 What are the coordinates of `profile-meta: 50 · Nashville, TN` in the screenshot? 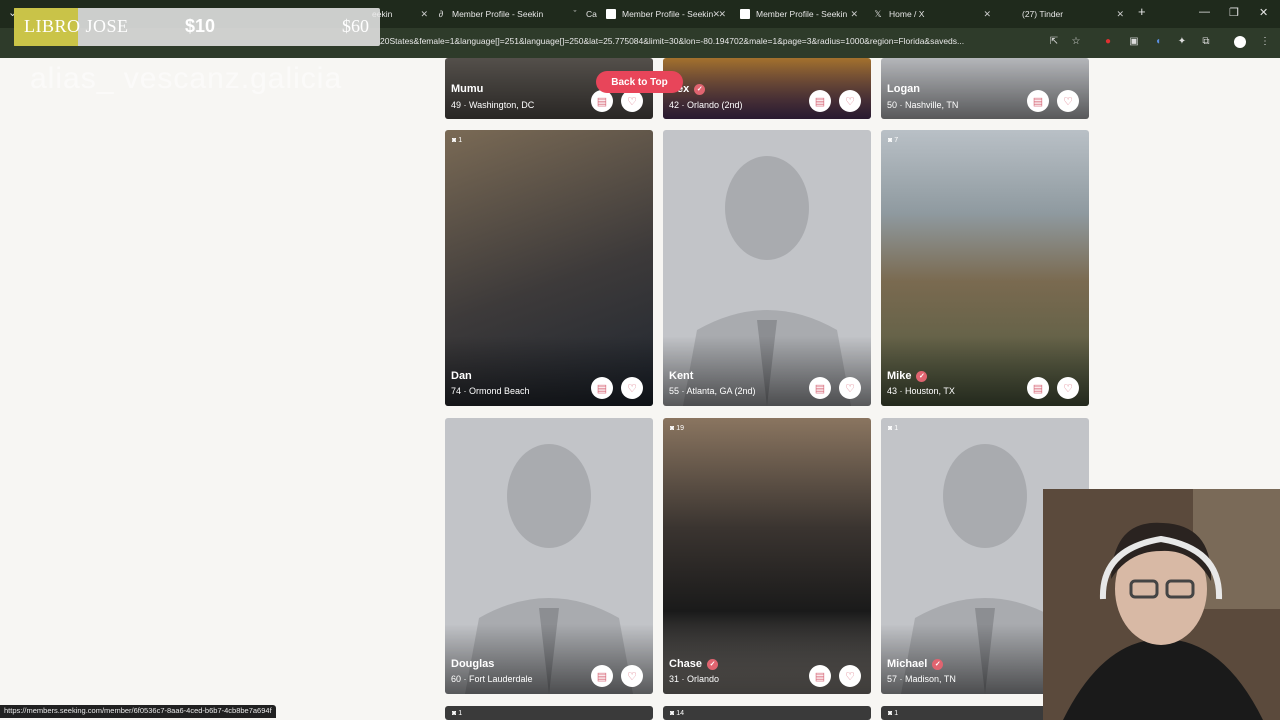 It's located at (923, 105).